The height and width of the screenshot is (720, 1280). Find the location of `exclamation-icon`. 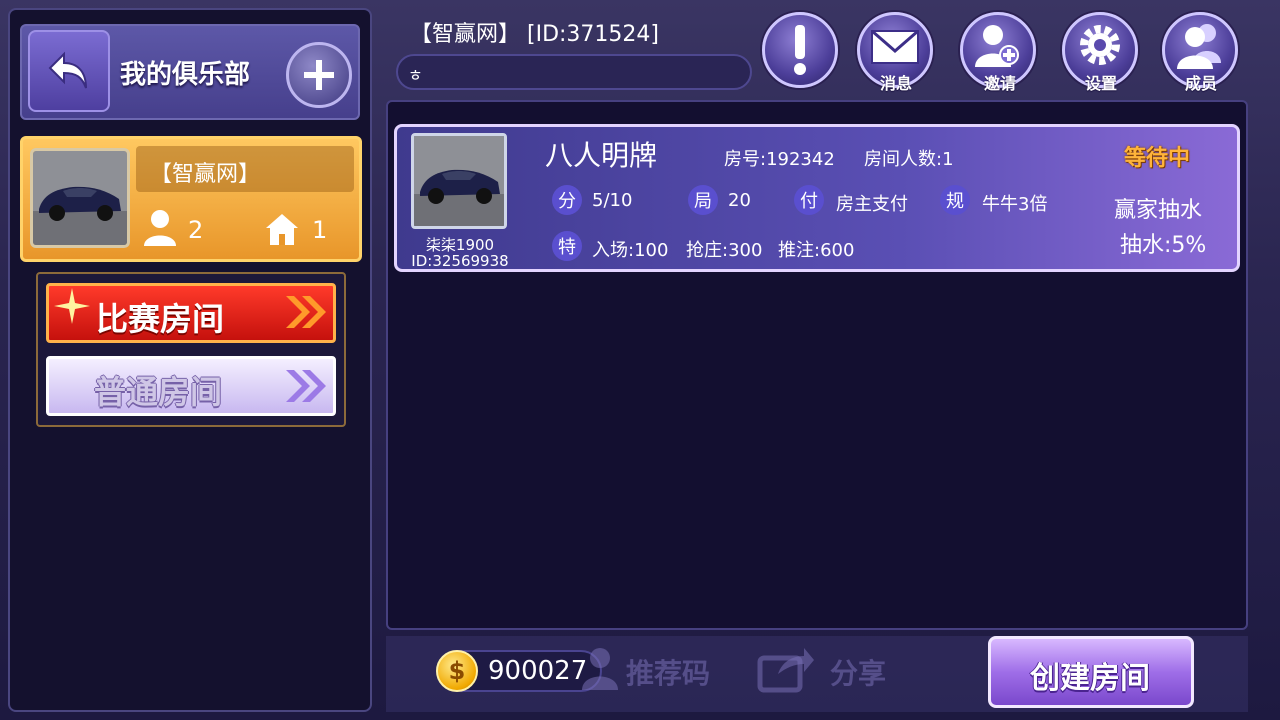

exclamation-icon is located at coordinates (800, 50).